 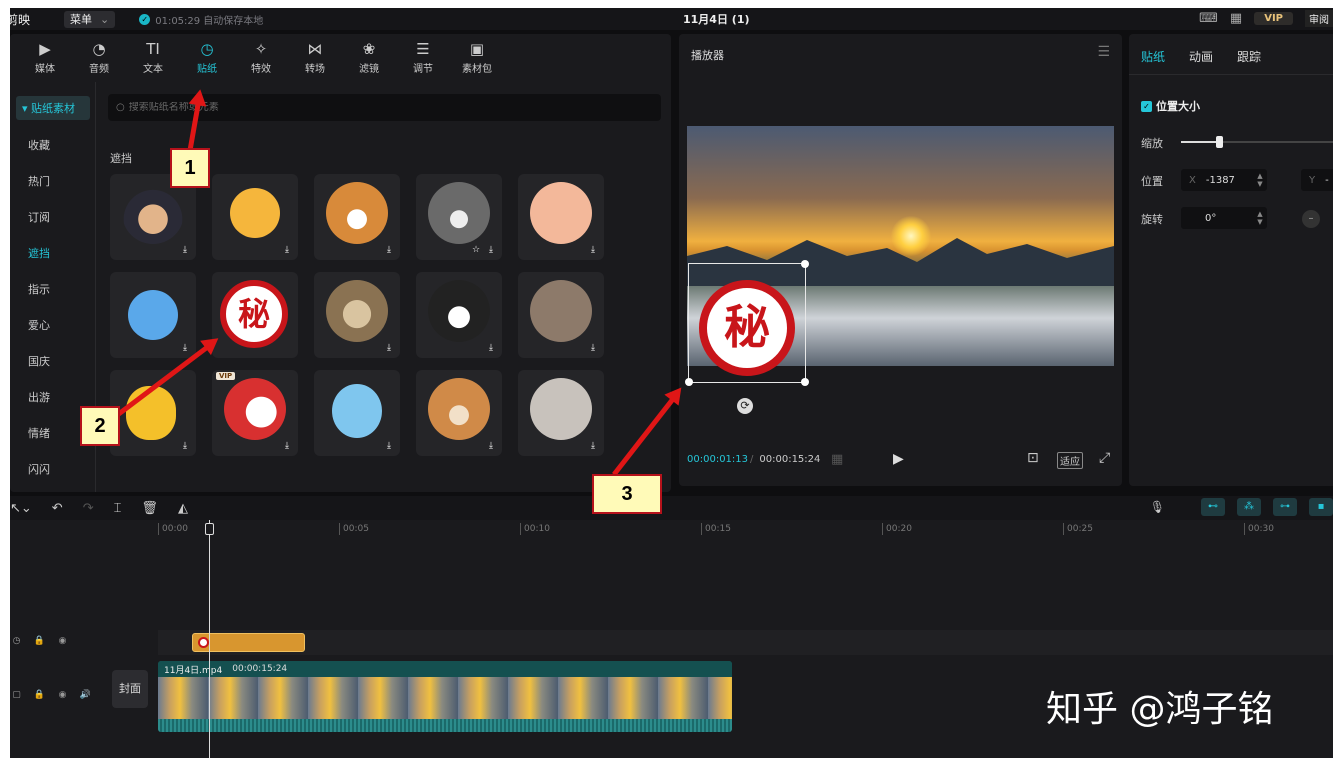 What do you see at coordinates (90, 19) in the screenshot?
I see `menu-button: 菜单 ⌄` at bounding box center [90, 19].